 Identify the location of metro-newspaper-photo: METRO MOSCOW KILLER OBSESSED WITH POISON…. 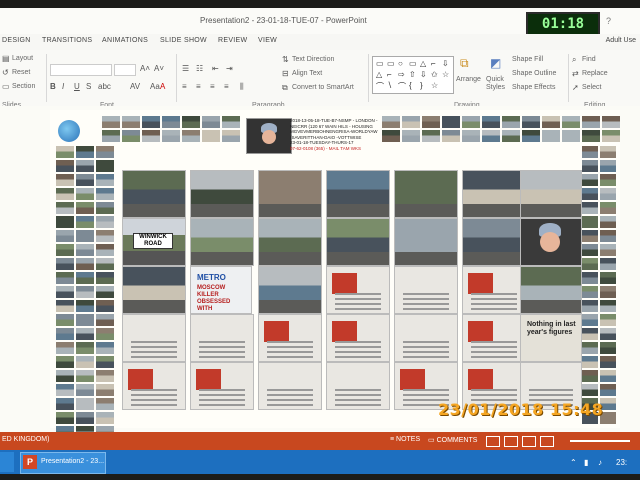
(221, 290).